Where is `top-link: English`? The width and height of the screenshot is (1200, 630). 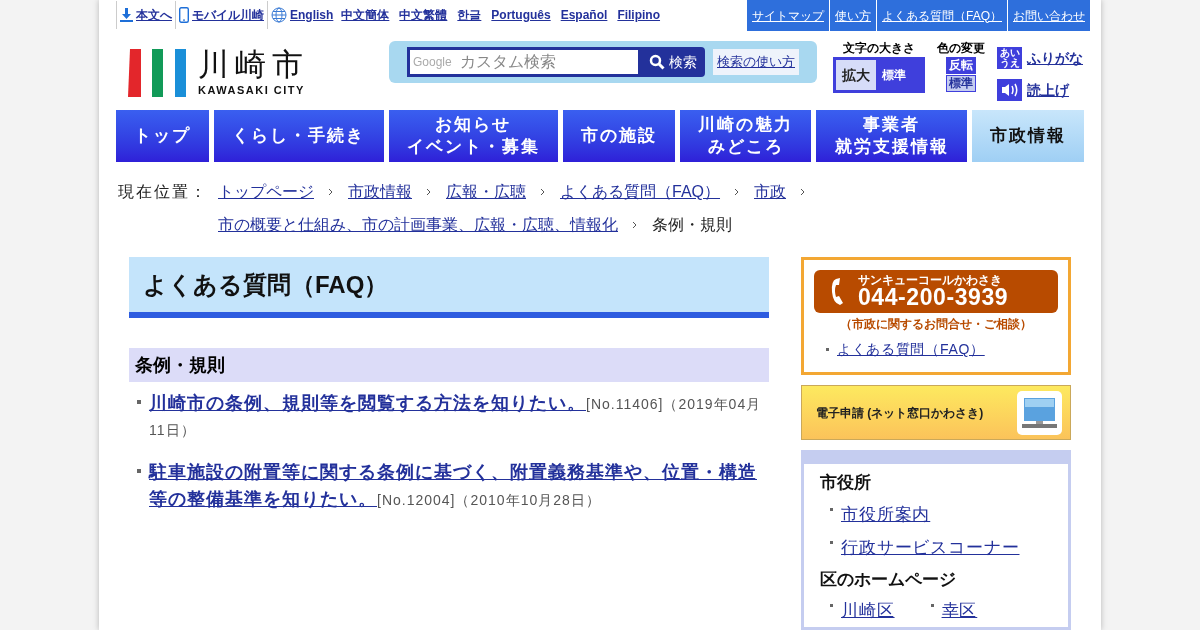 top-link: English is located at coordinates (312, 15).